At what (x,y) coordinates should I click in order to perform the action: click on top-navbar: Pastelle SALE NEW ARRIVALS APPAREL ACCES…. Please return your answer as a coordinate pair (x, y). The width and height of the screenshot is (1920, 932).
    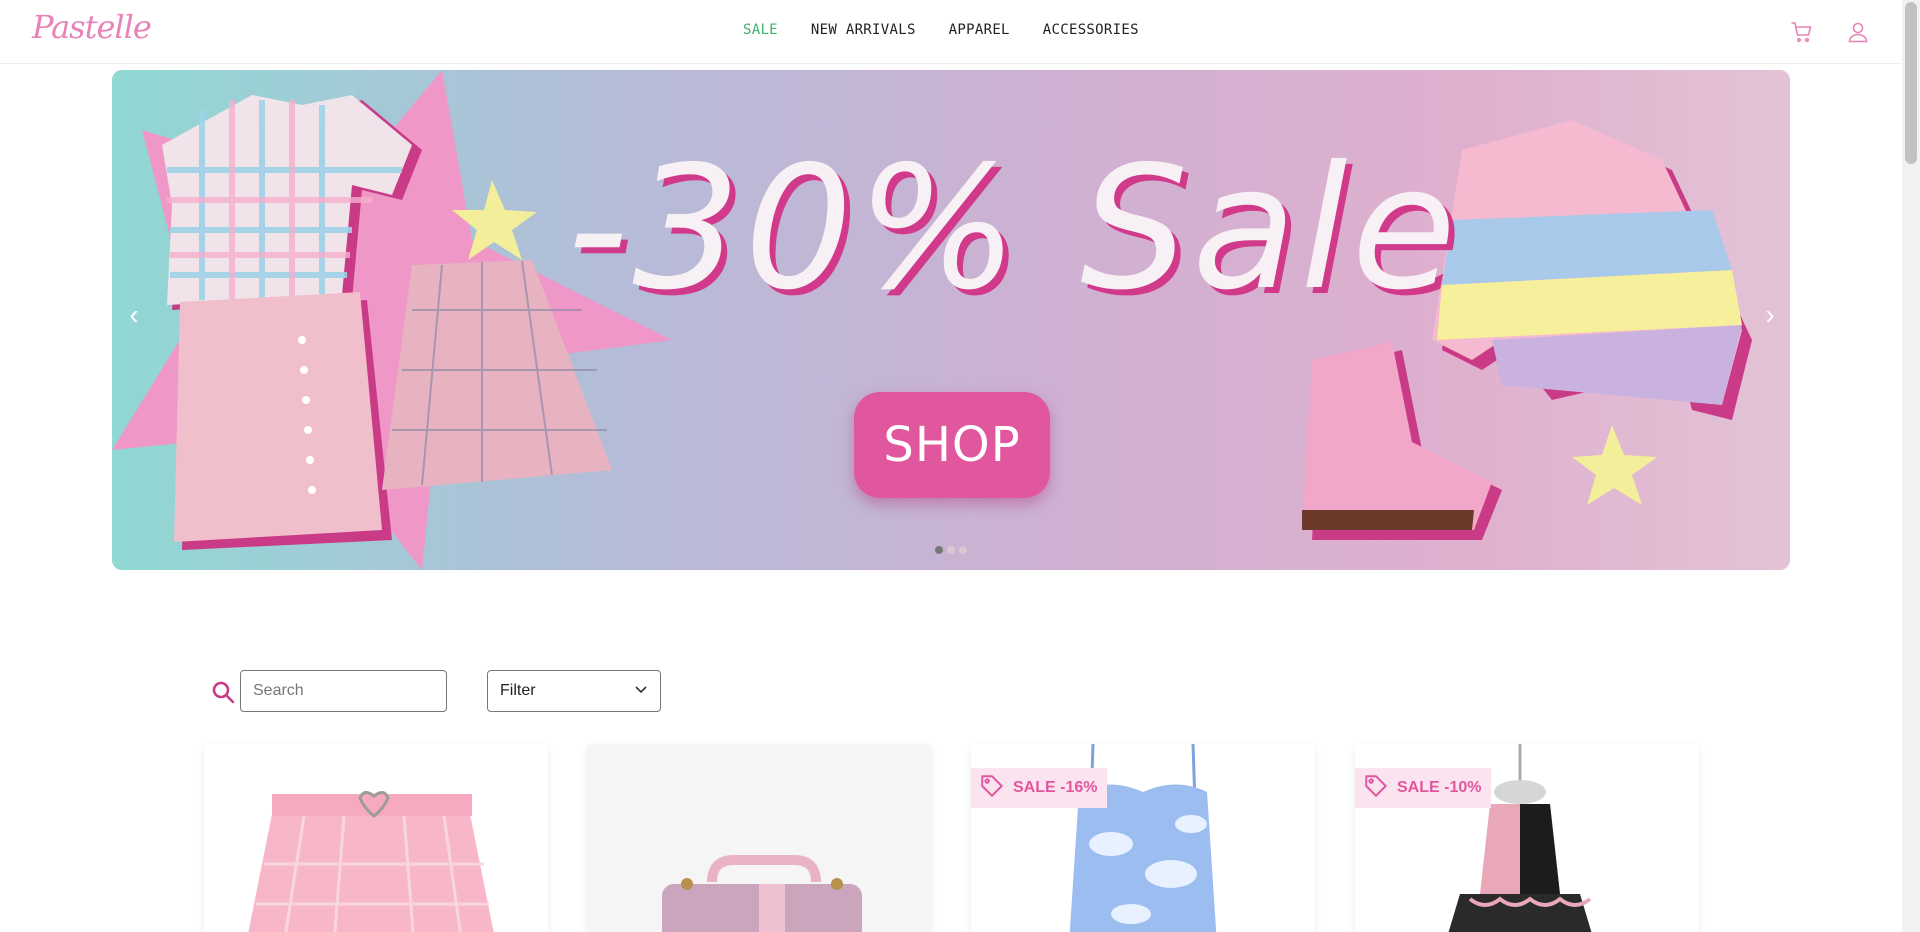
    Looking at the image, I should click on (951, 32).